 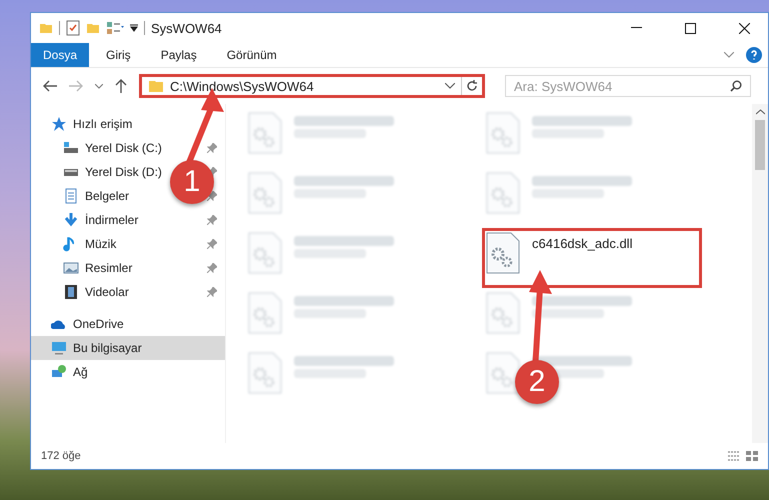 What do you see at coordinates (760, 145) in the screenshot?
I see `scroll-thumb` at bounding box center [760, 145].